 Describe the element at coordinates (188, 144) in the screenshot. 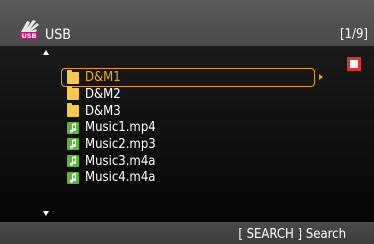

I see `list-item: Music2.mp3` at that location.